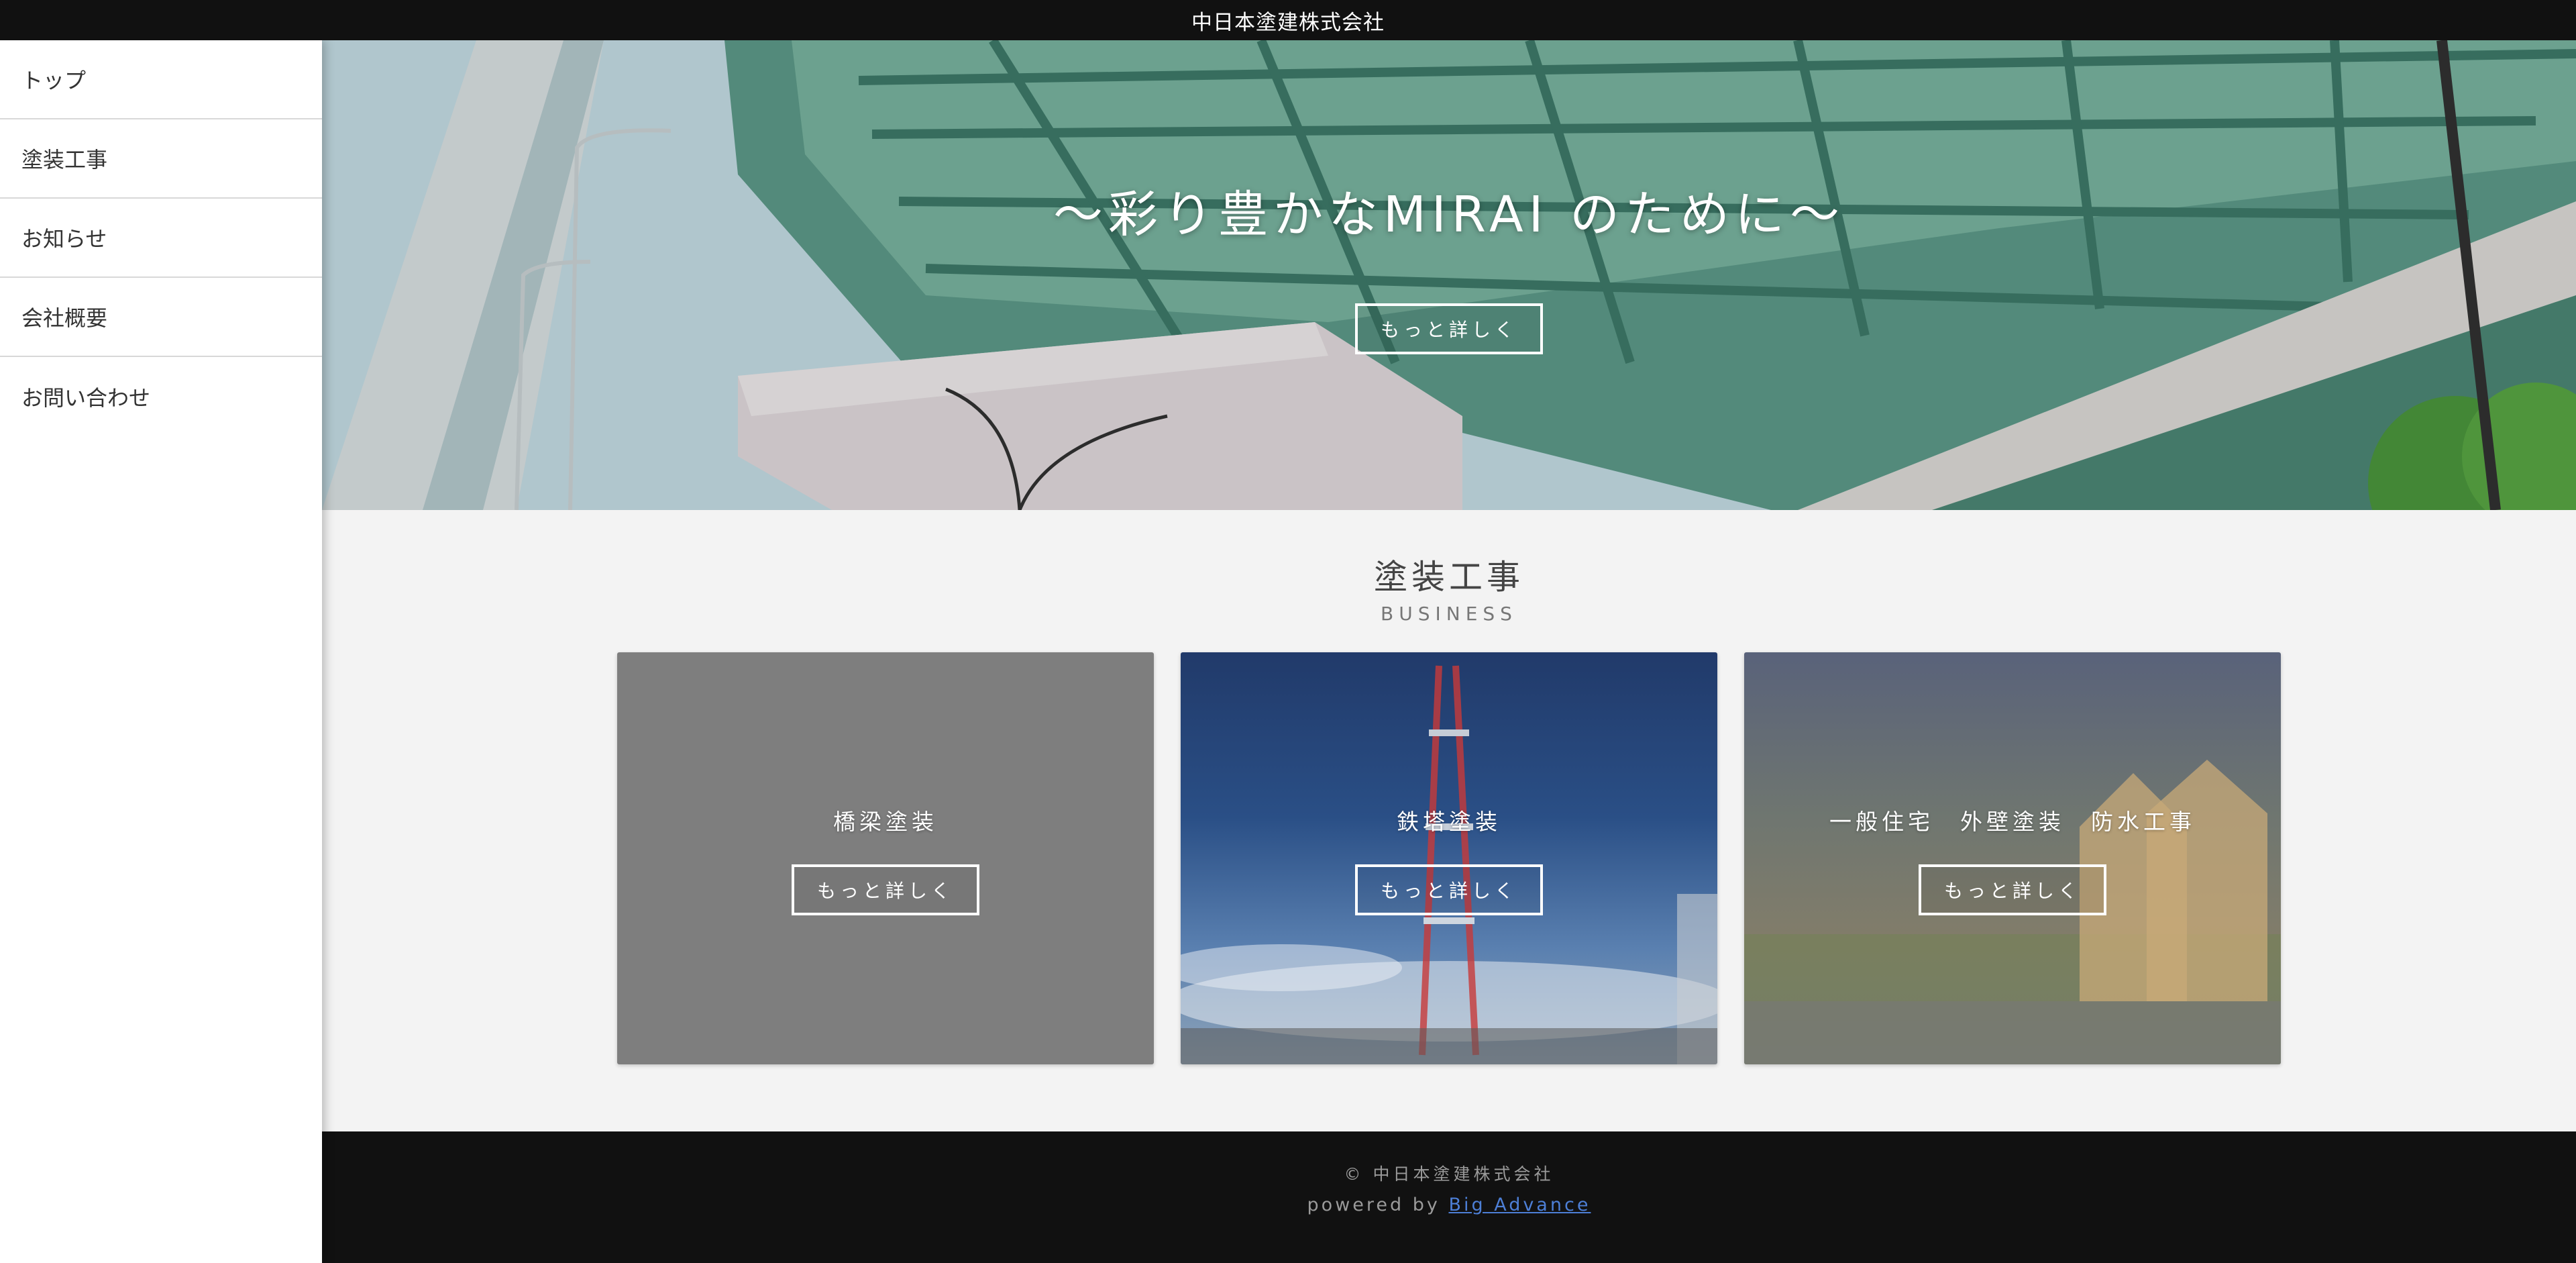  I want to click on tower-image, so click(1449, 864).